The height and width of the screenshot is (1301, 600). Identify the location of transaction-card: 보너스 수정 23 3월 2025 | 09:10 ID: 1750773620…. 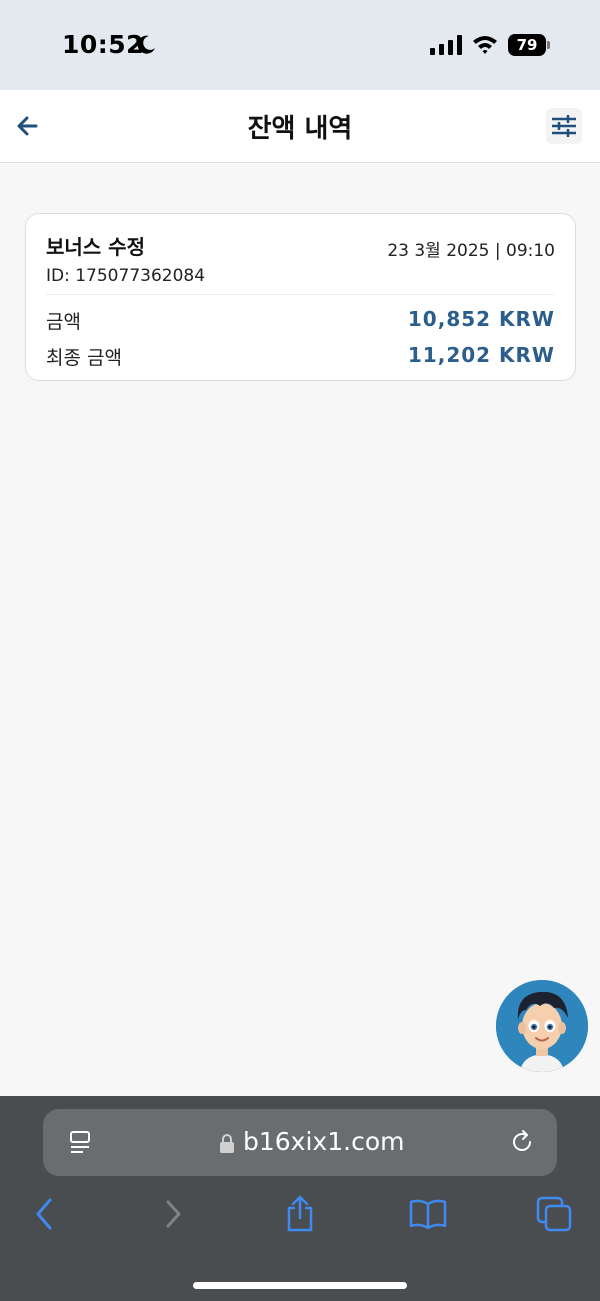
(300, 297).